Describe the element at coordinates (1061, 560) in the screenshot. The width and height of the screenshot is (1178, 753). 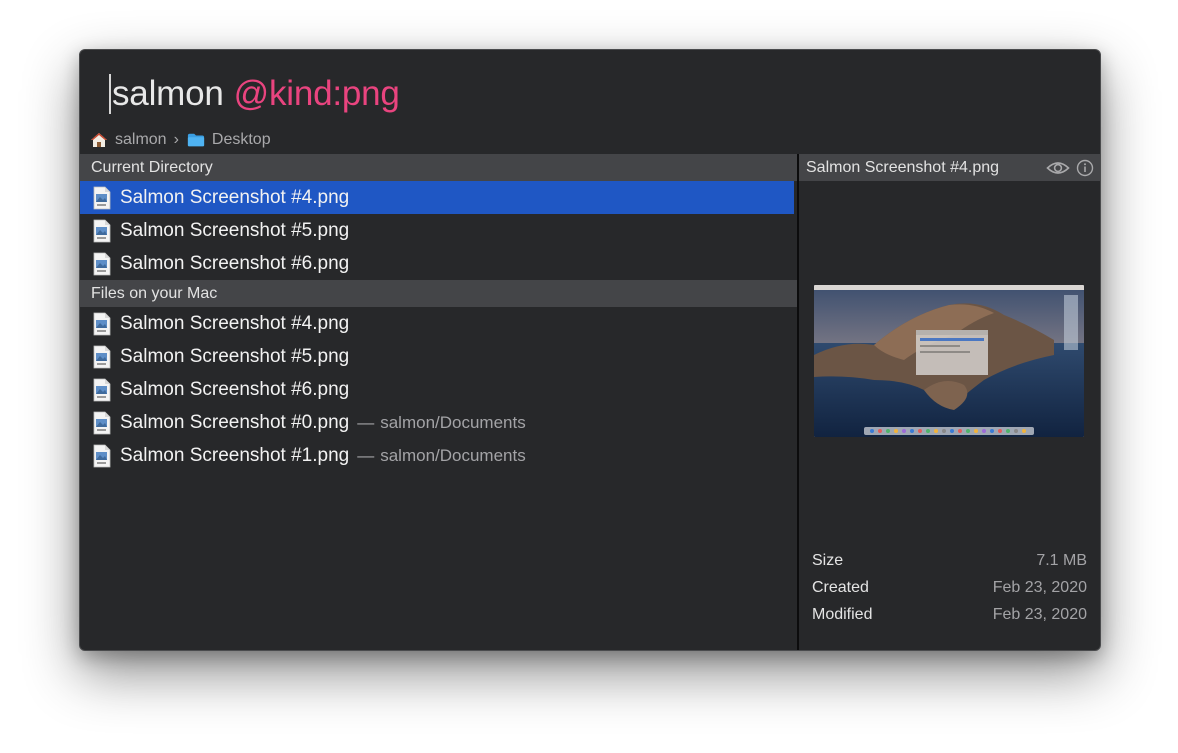
I see `meta-value: 7.1 MB` at that location.